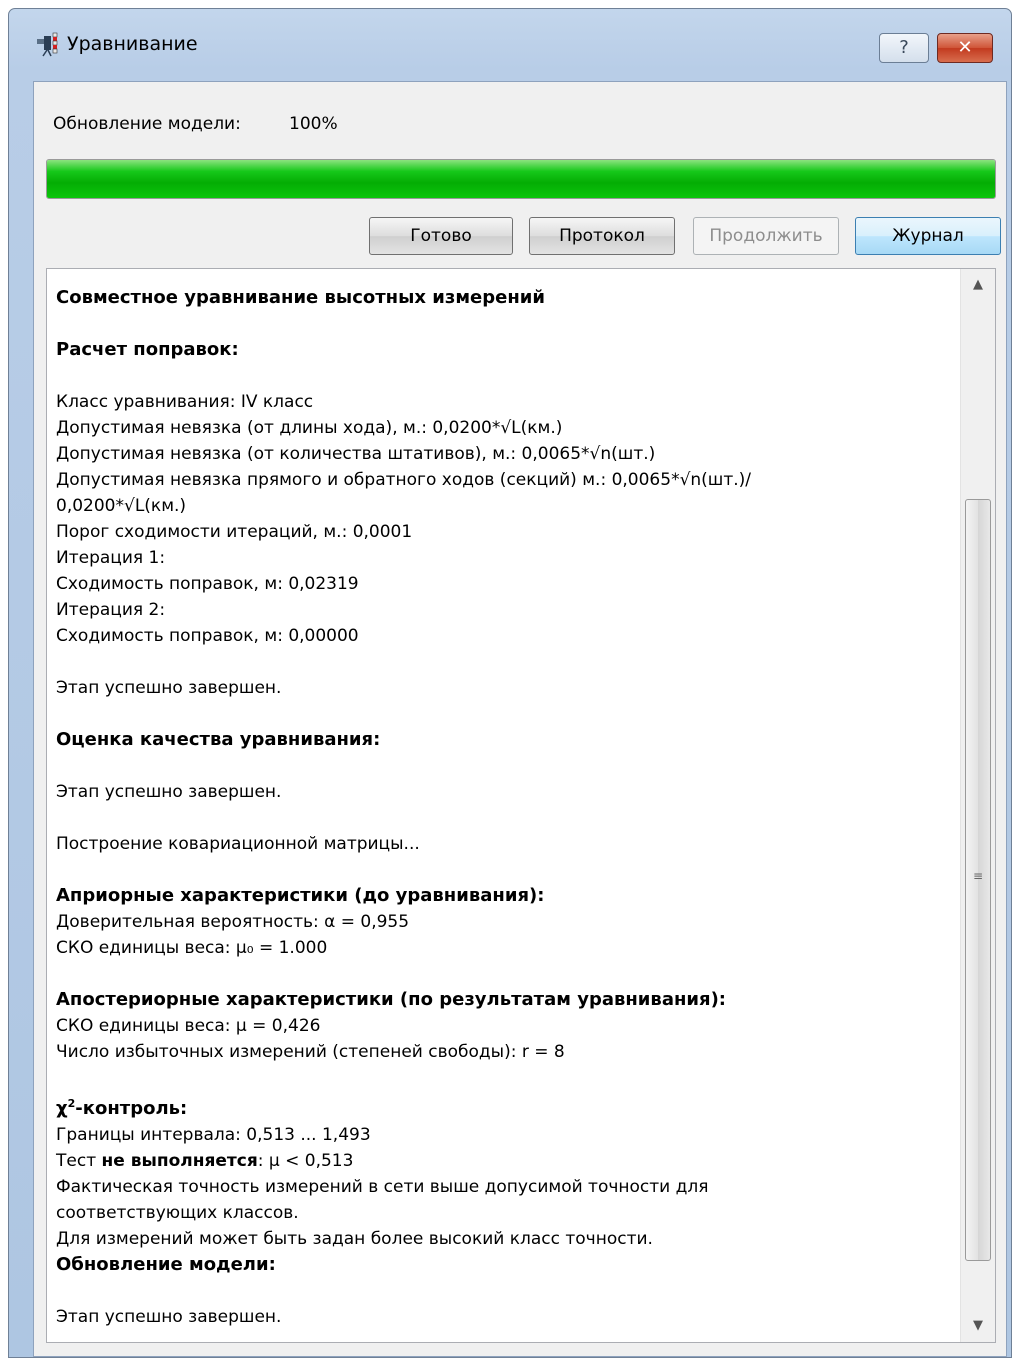 This screenshot has width=1017, height=1362. I want to click on journal-button: Журнал, so click(928, 236).